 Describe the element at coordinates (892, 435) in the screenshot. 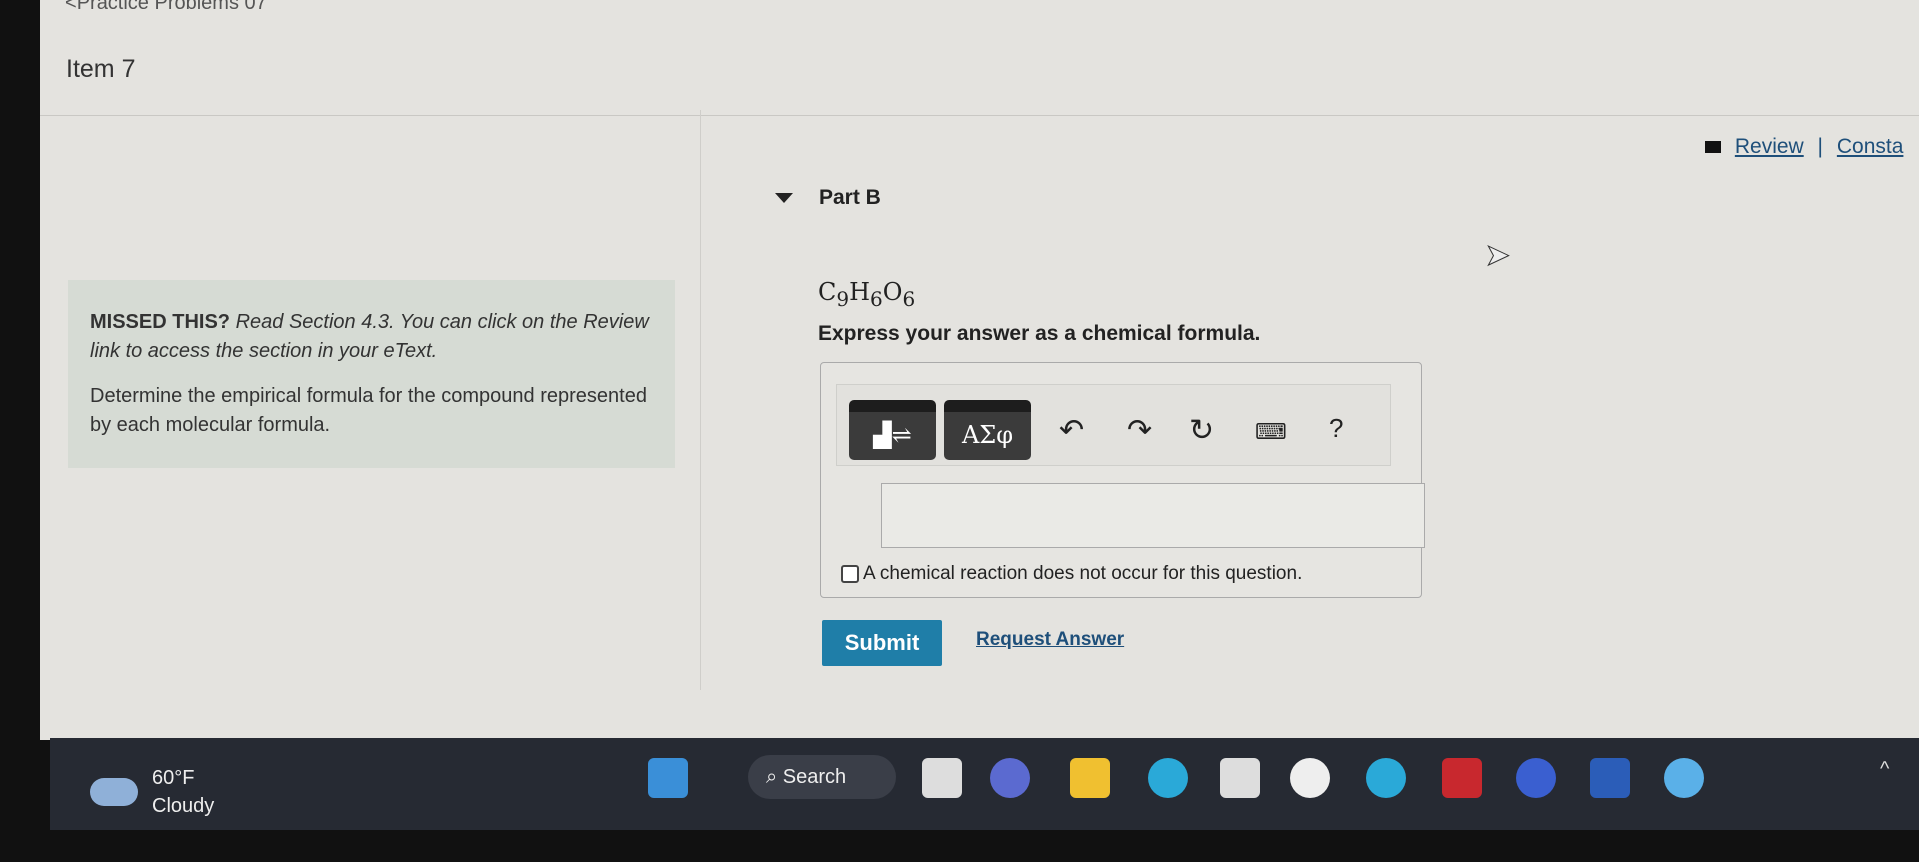

I see `templates-icon: ▟⇌` at that location.